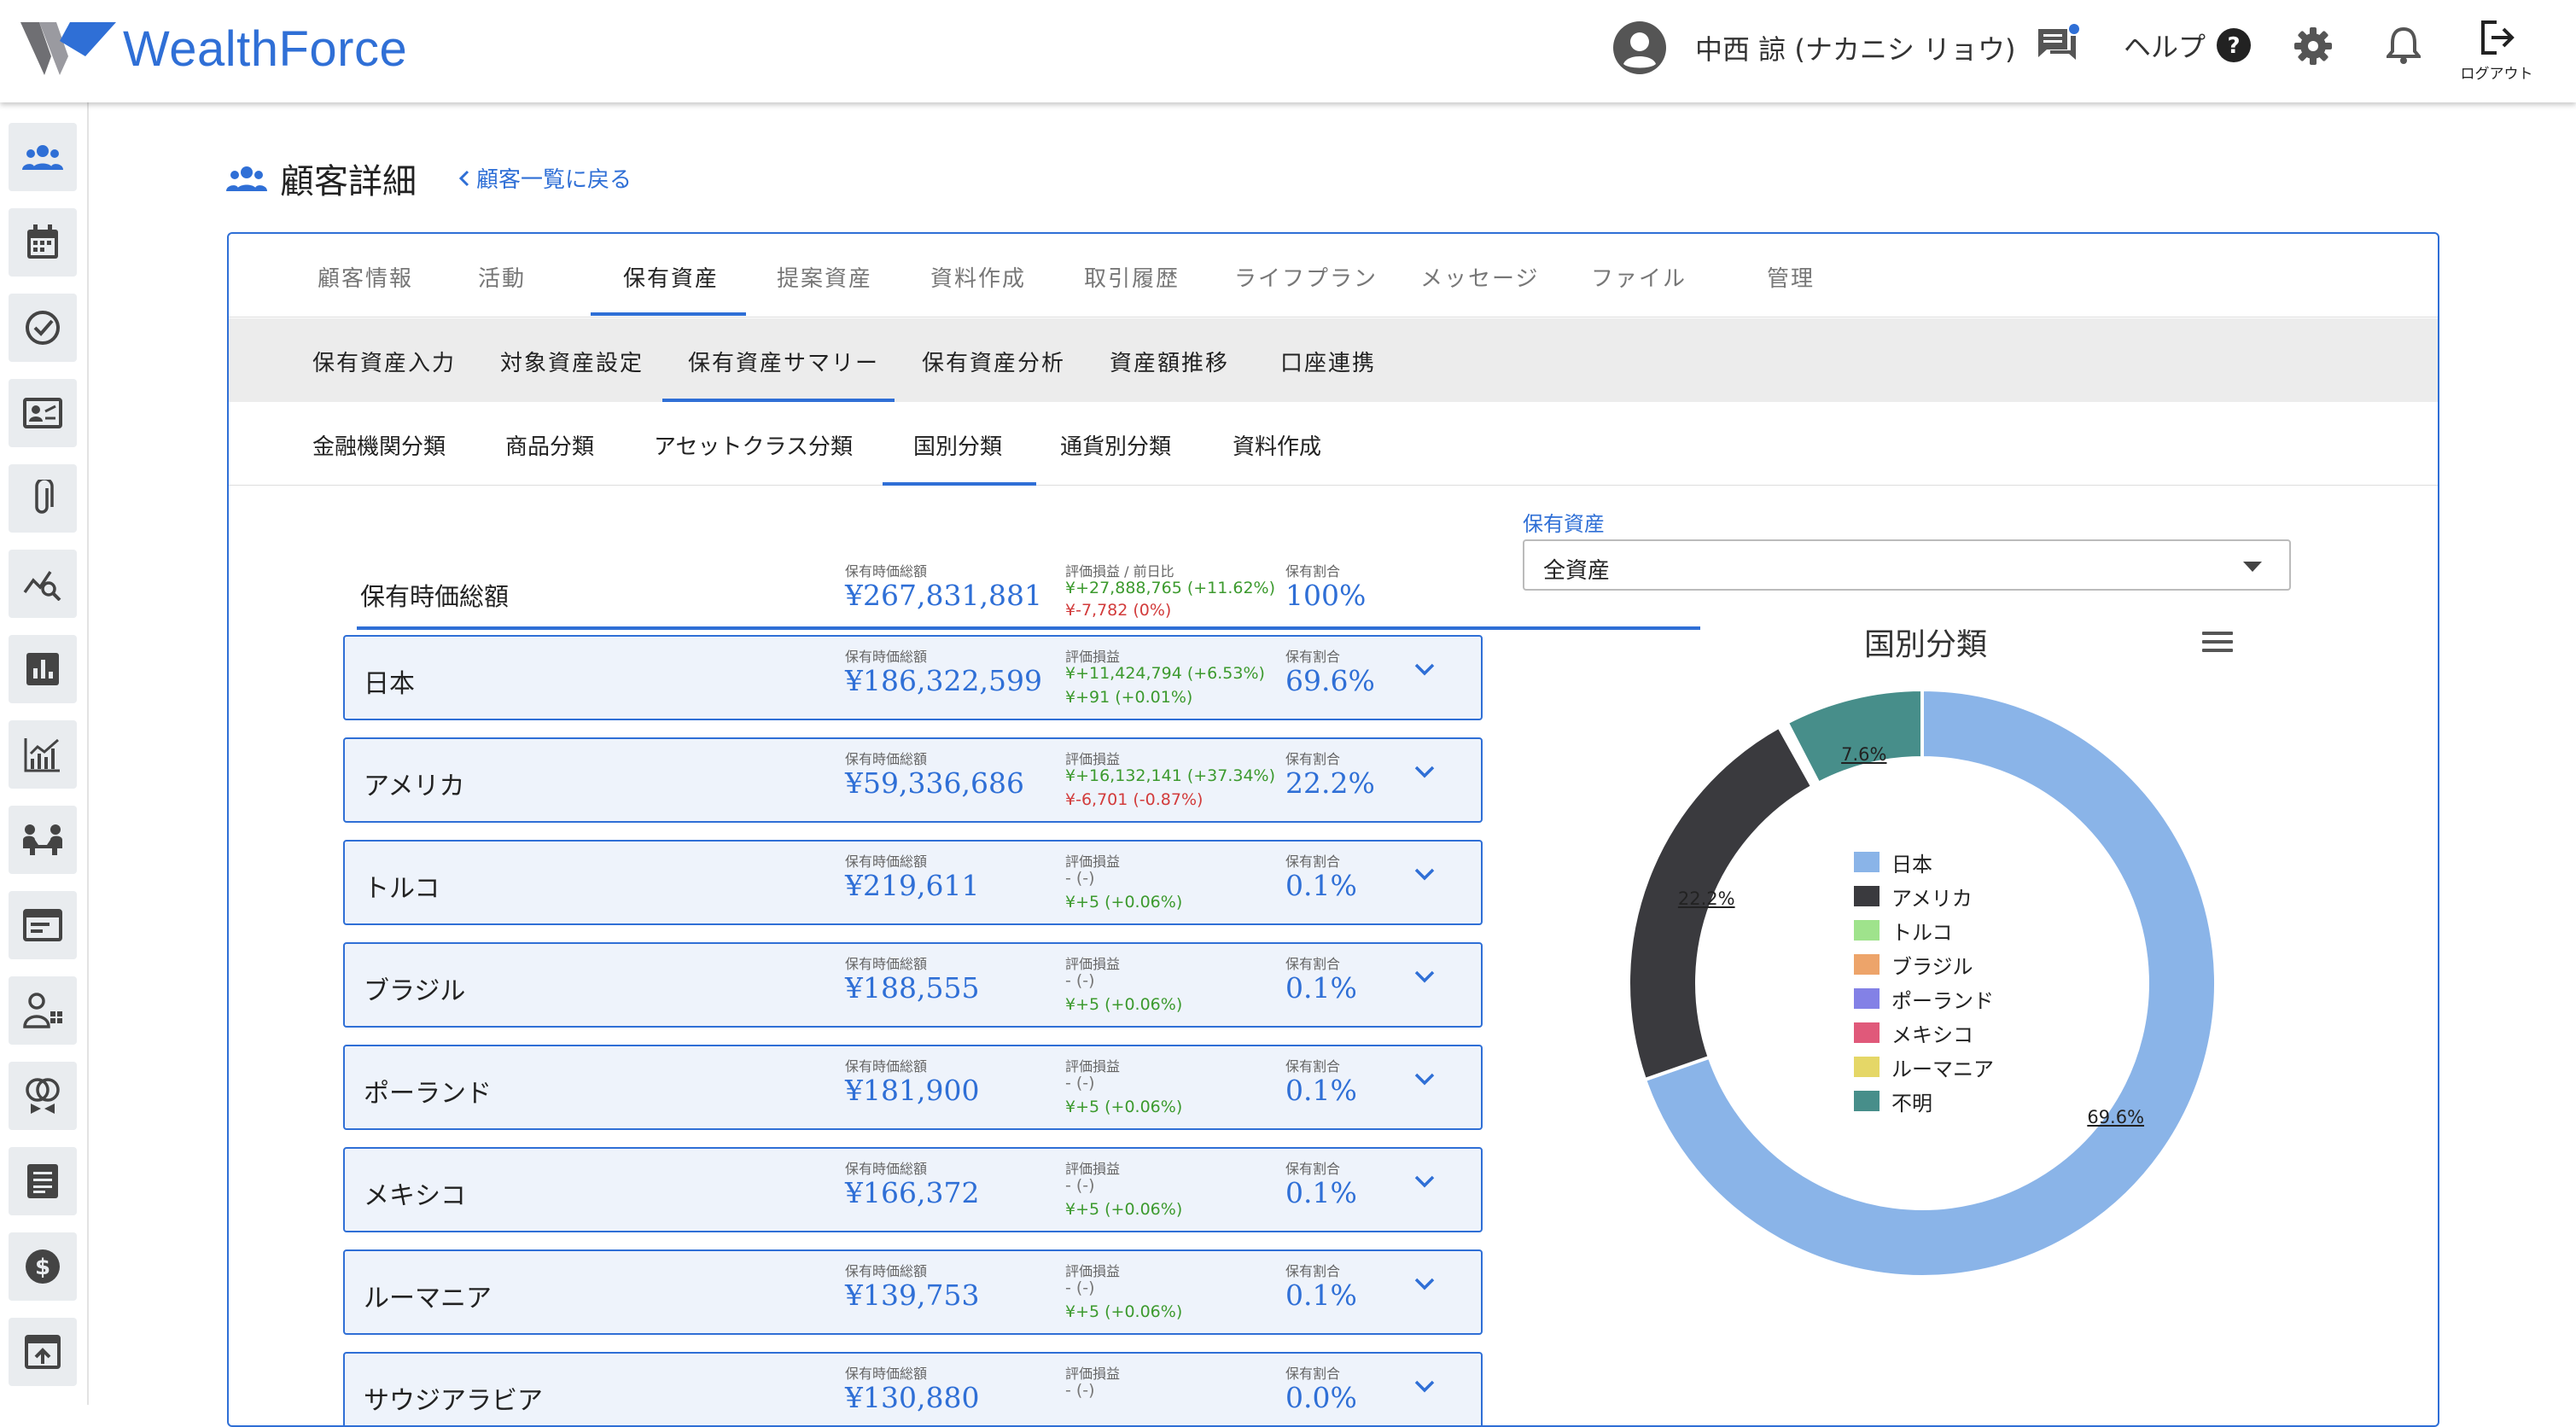 Image resolution: width=2576 pixels, height=1427 pixels. What do you see at coordinates (1321, 1192) in the screenshot?
I see `country-ratio: 0.1%` at bounding box center [1321, 1192].